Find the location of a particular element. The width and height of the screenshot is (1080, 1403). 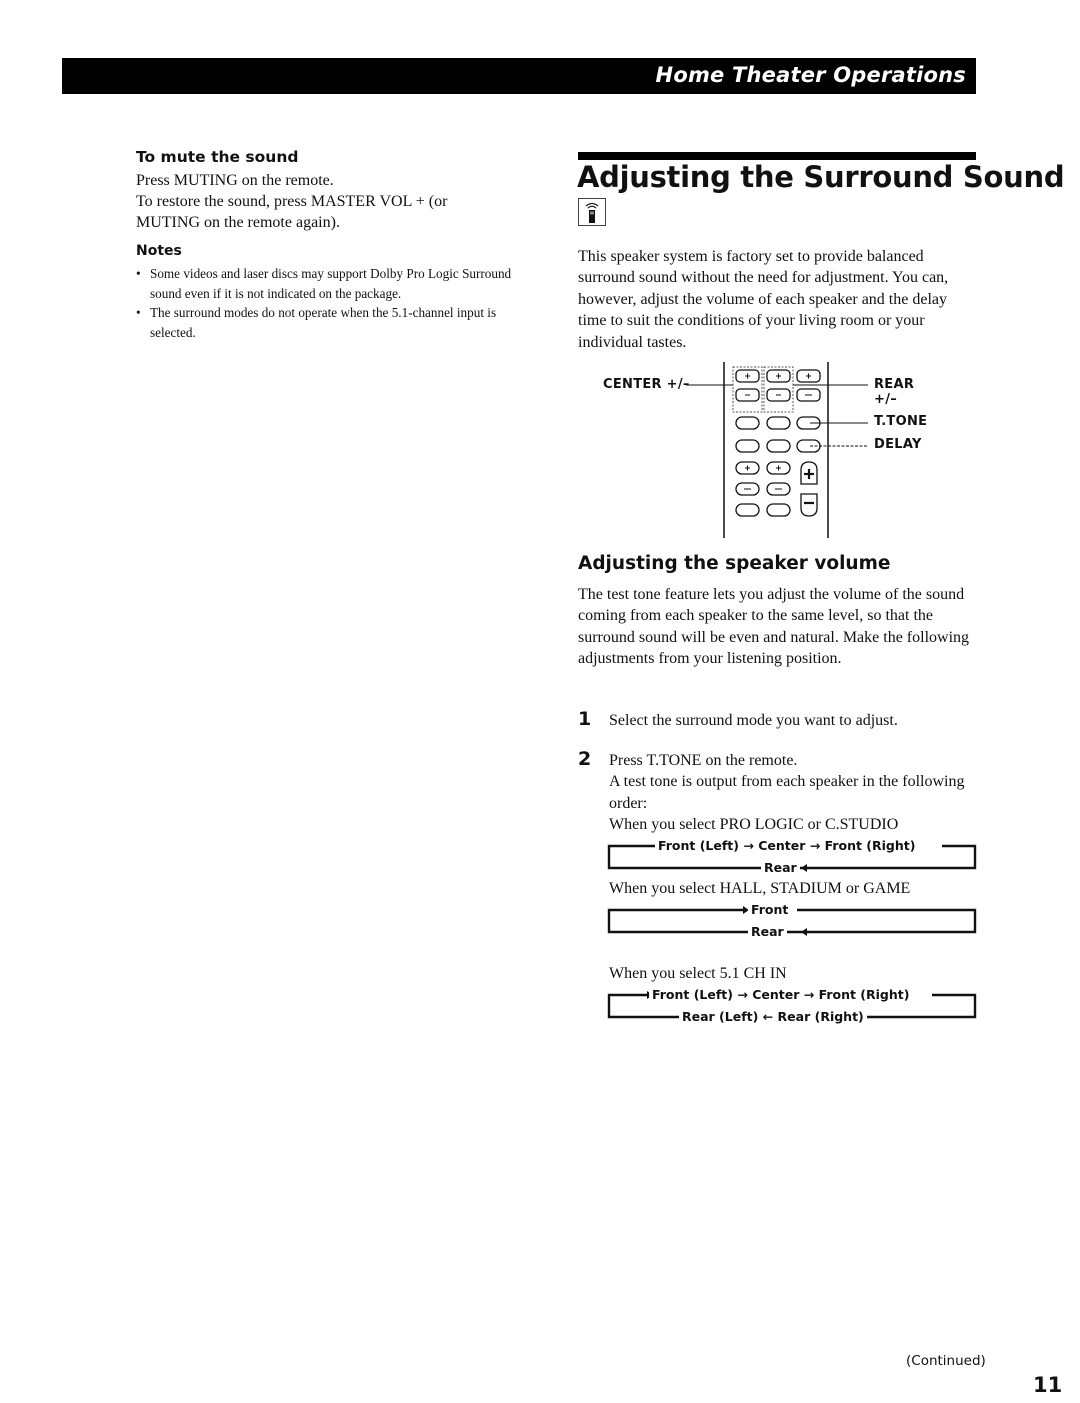

mute-paragraph-1: Press MUTING on the remote. is located at coordinates (235, 180).